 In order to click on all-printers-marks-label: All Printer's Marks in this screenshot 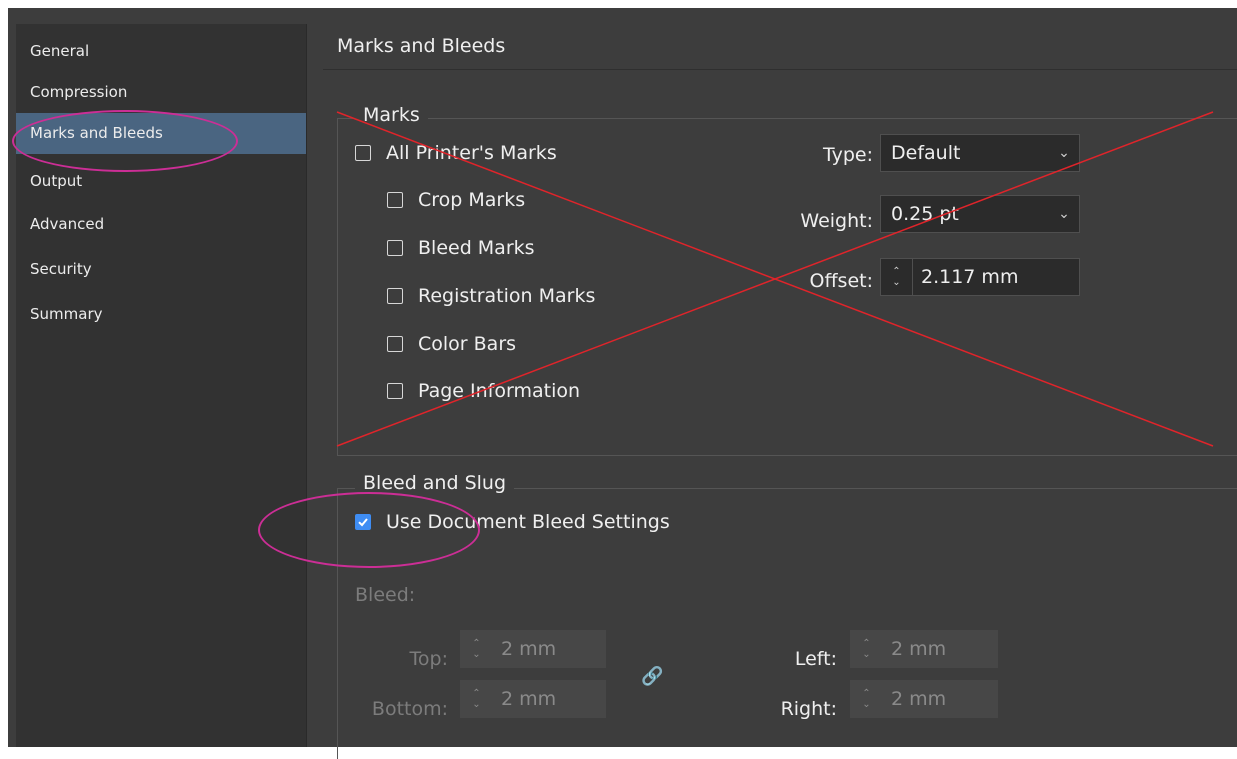, I will do `click(471, 153)`.